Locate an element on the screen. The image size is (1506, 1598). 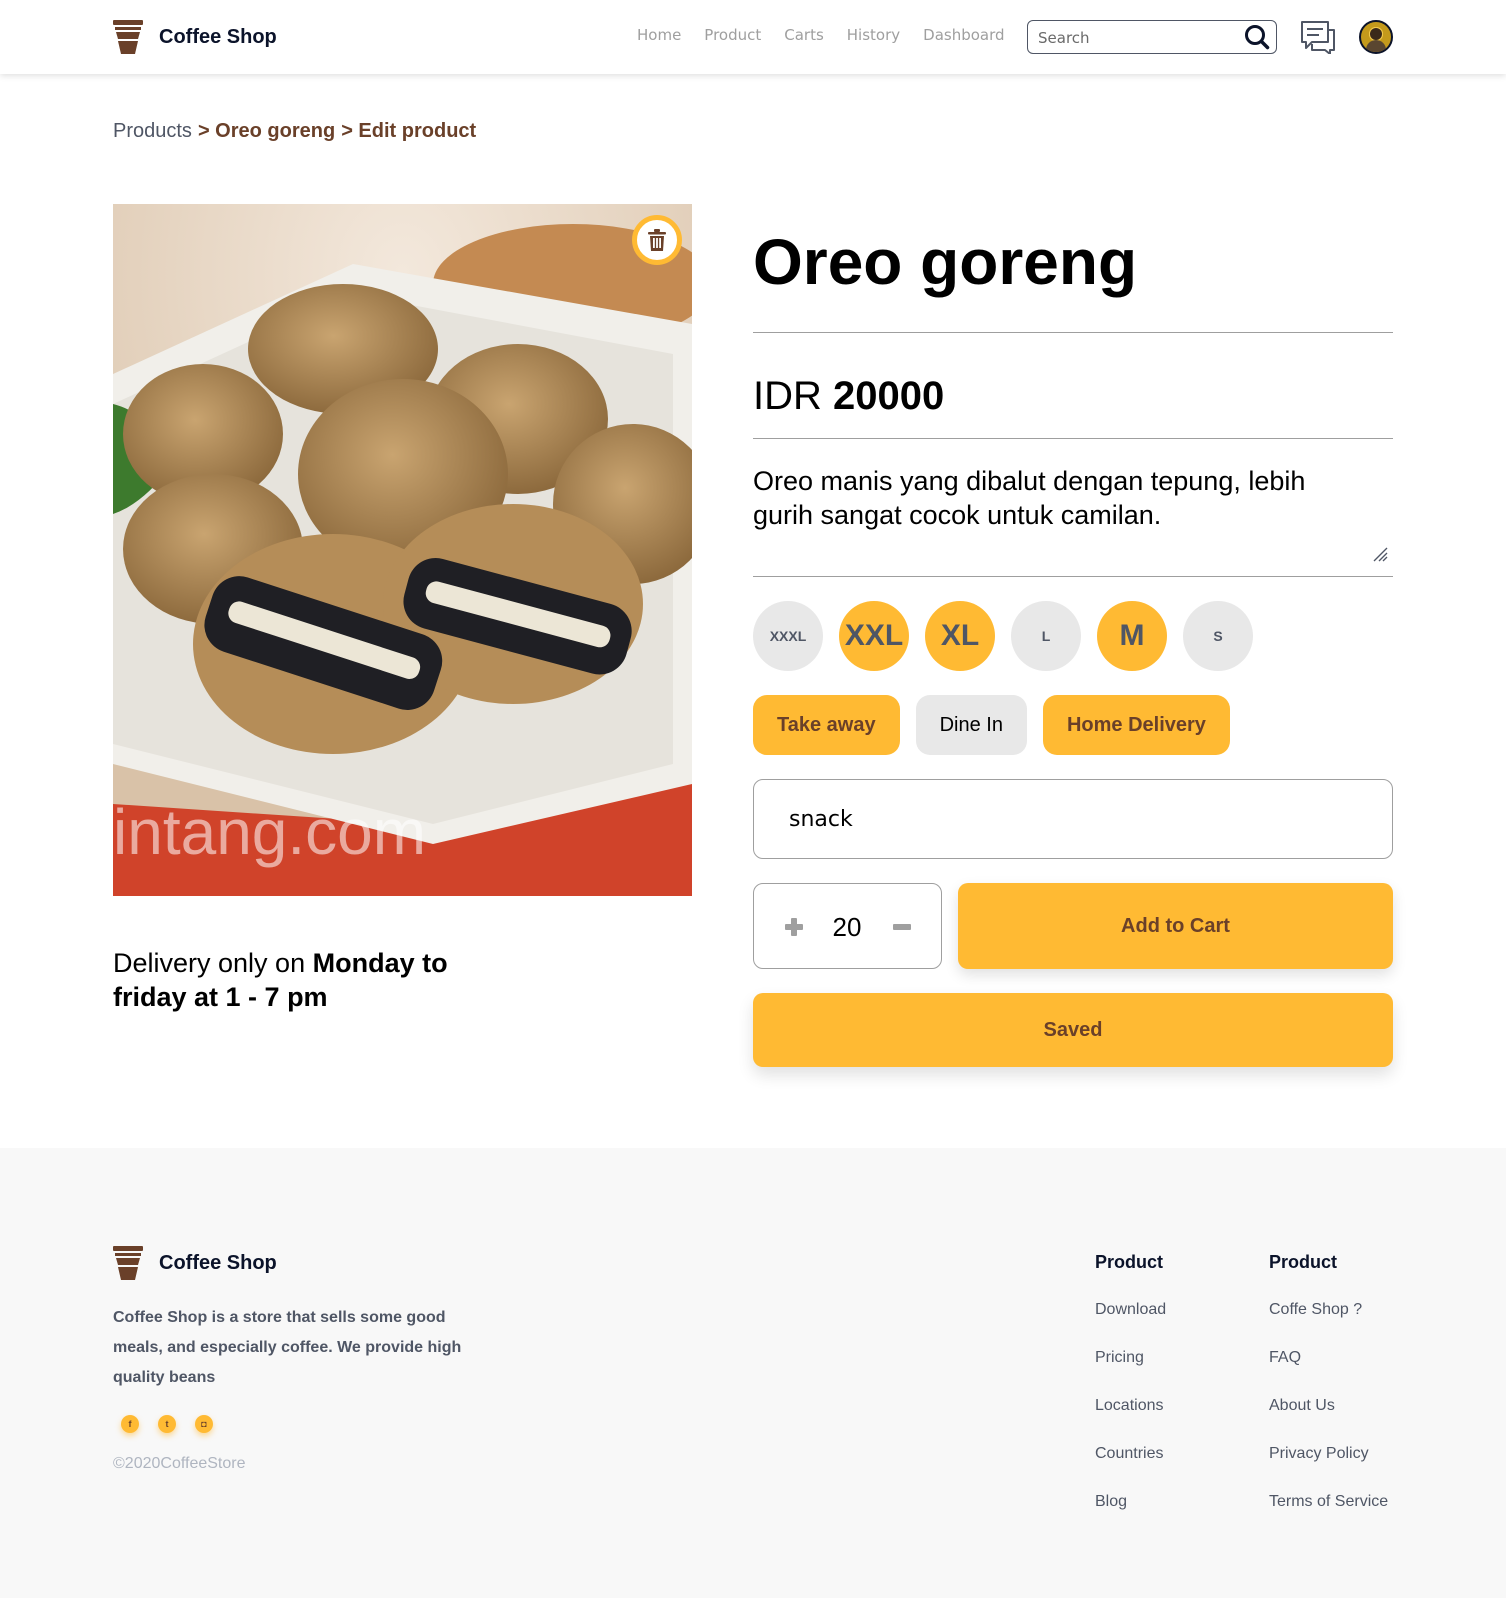
image-watermark: intang.com is located at coordinates (269, 832).